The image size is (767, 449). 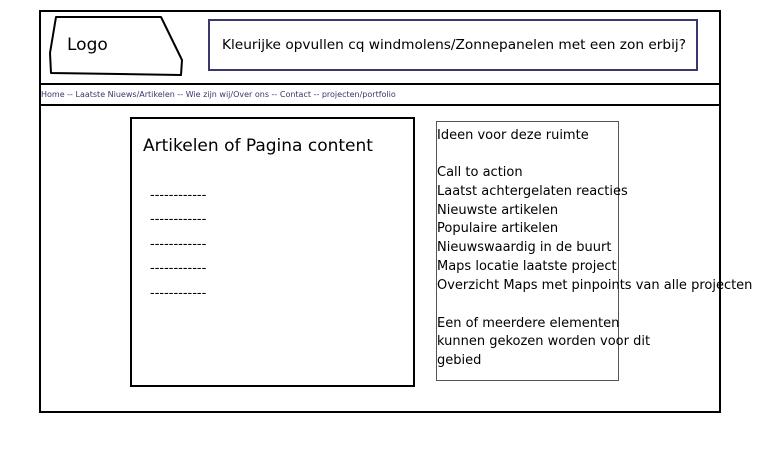 What do you see at coordinates (513, 135) in the screenshot?
I see `sidebar-heading: Ideen voor deze ruimte` at bounding box center [513, 135].